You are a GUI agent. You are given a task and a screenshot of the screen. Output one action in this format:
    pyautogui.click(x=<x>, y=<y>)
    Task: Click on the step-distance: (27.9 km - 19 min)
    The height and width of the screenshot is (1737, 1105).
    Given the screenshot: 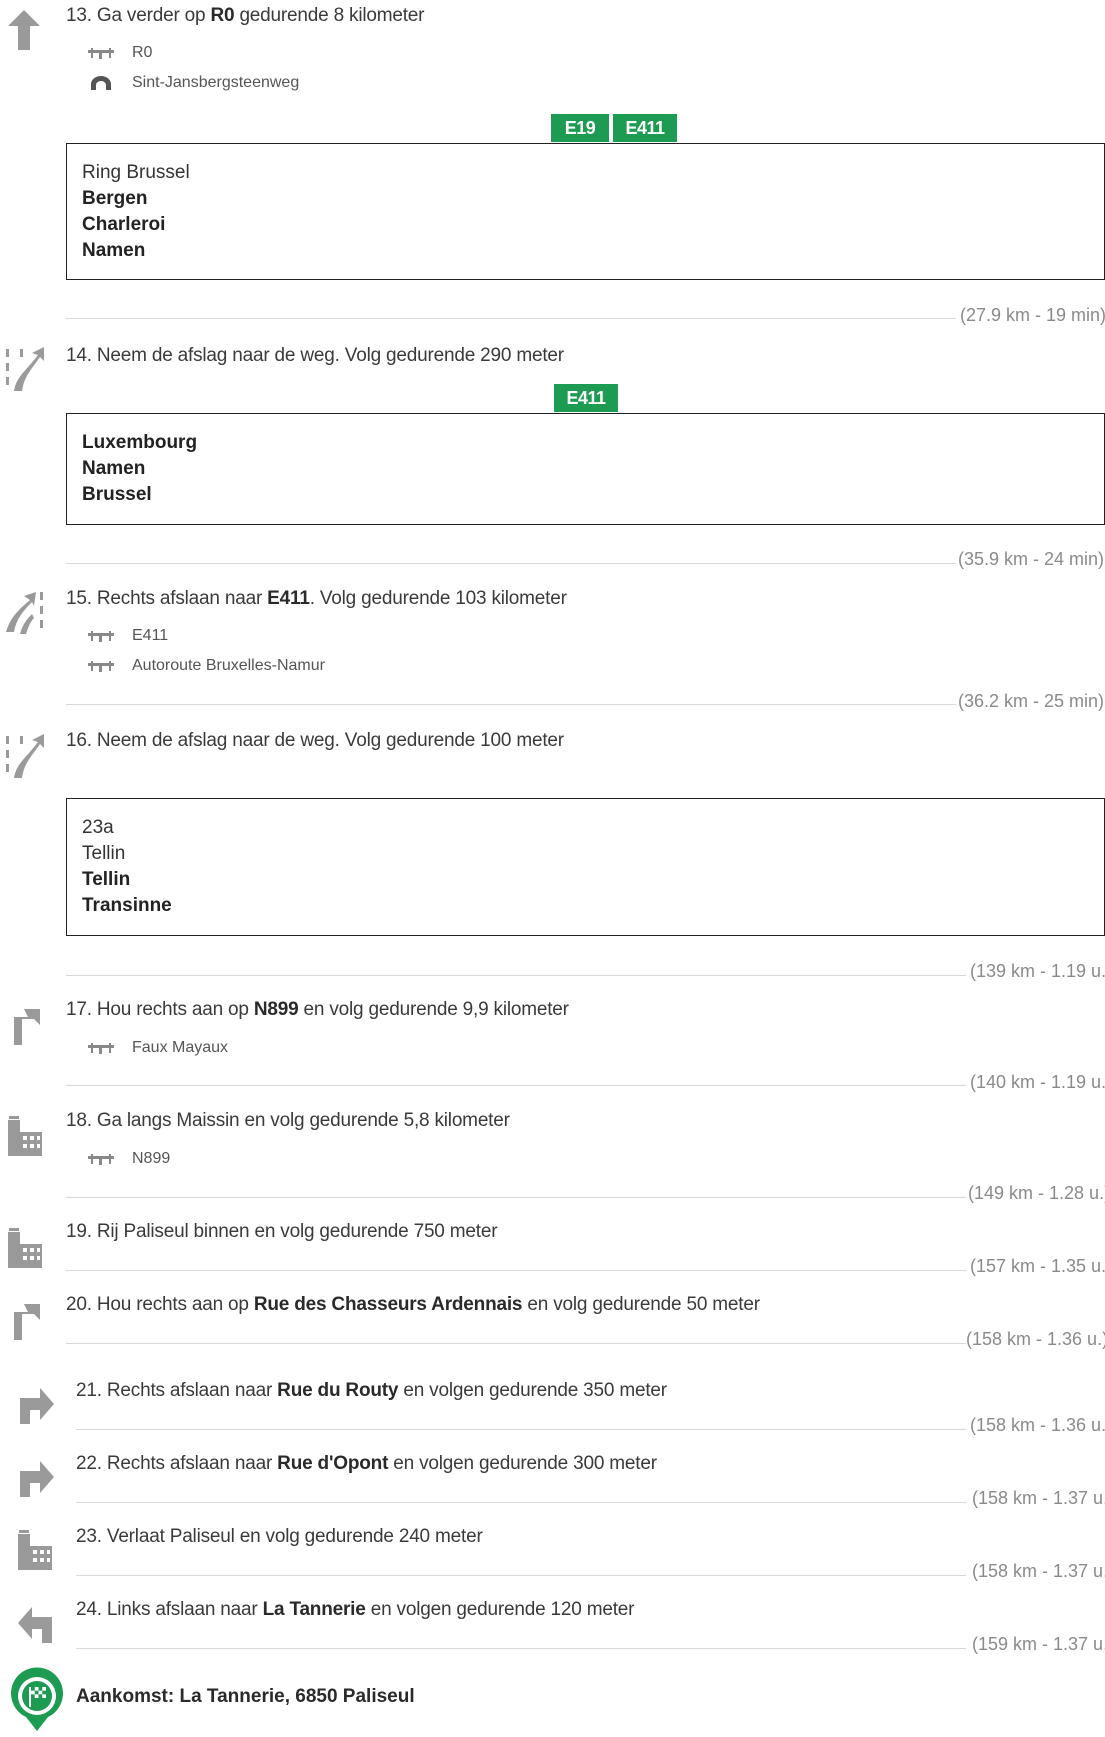 What is the action you would take?
    pyautogui.click(x=1032, y=315)
    